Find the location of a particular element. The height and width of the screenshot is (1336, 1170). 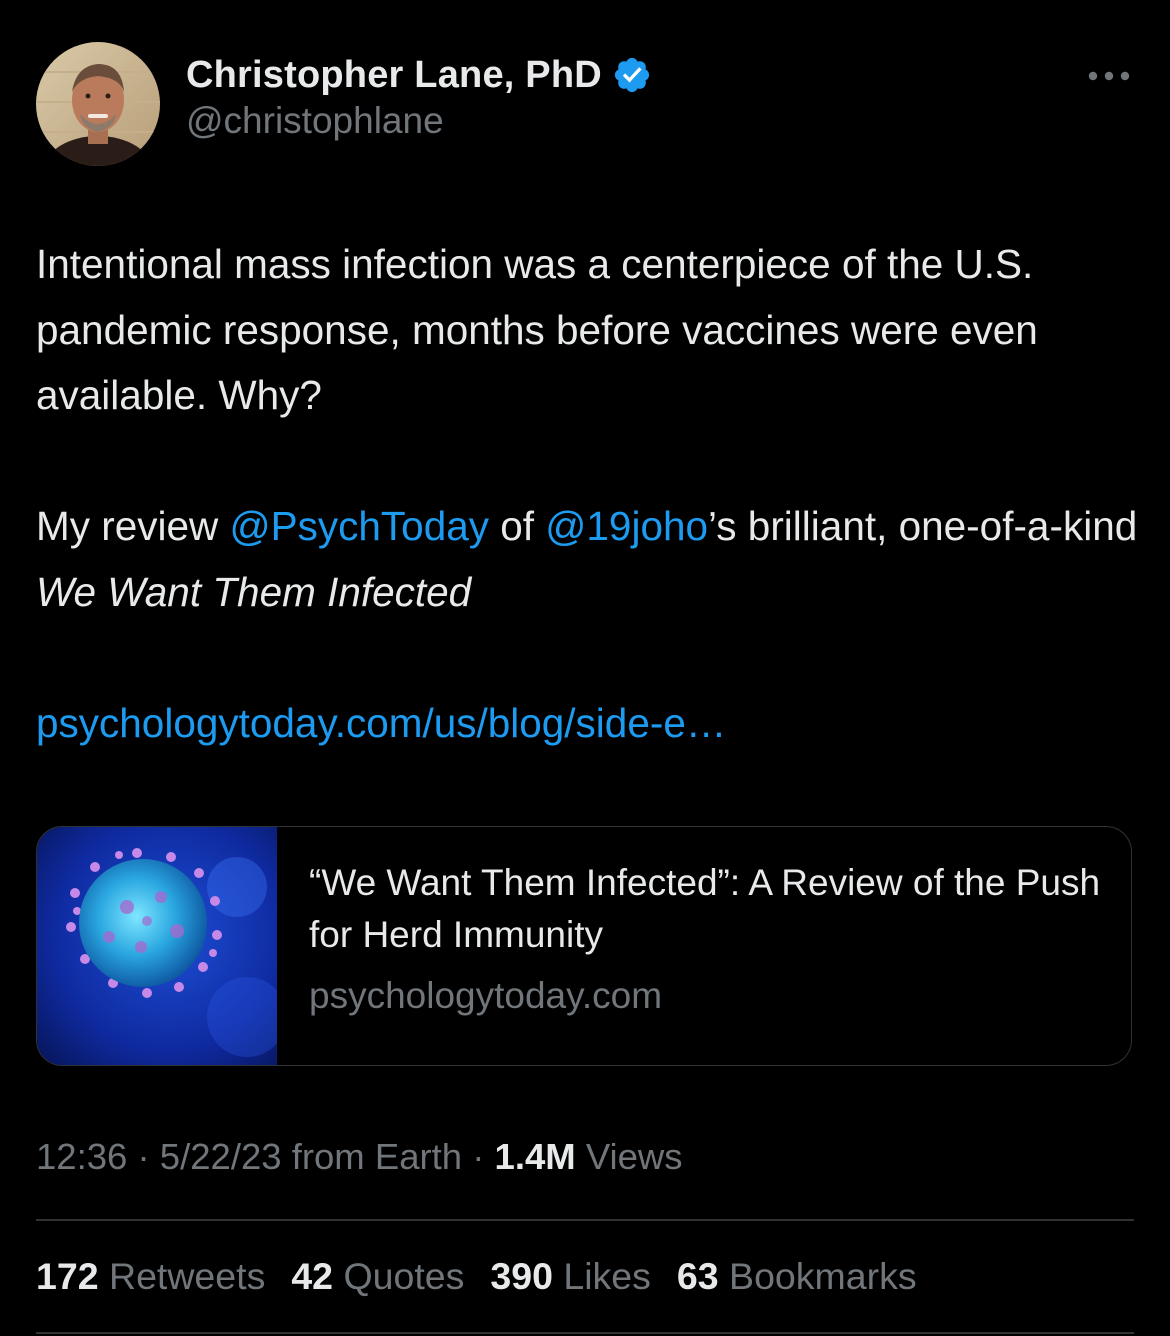

verified-badge-icon is located at coordinates (632, 75).